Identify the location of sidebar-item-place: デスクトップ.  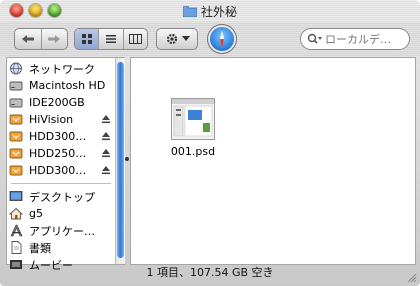
(61, 196).